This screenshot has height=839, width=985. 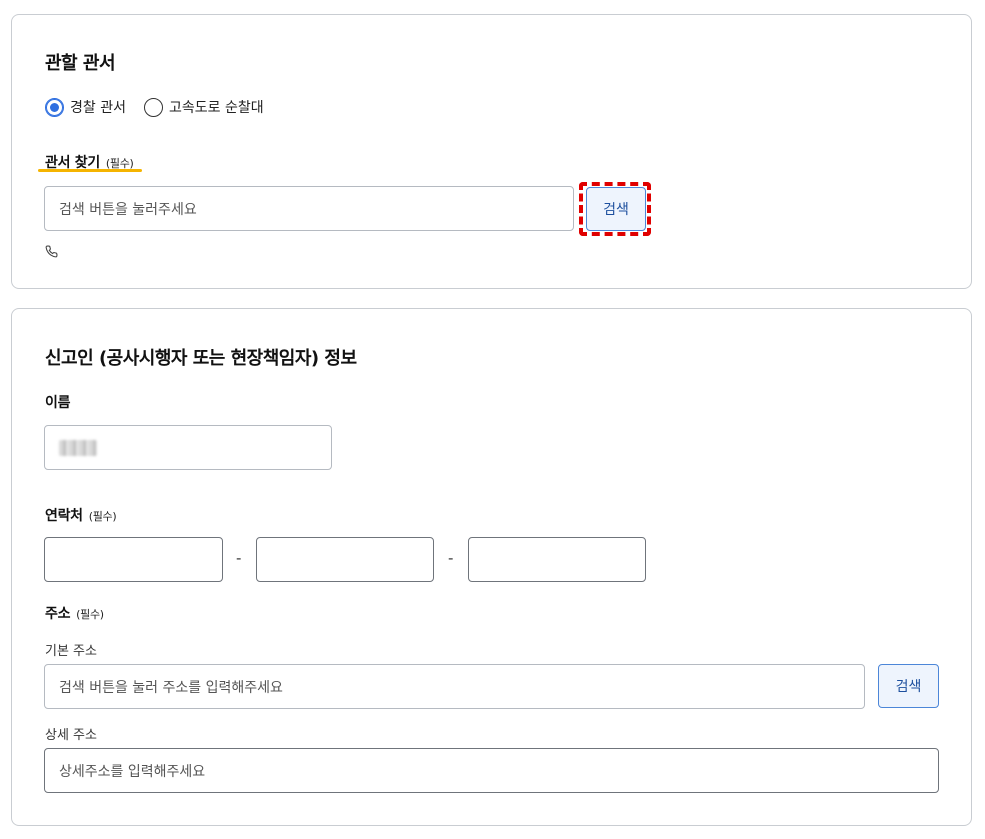 What do you see at coordinates (58, 614) in the screenshot?
I see `address-label-text: 주소` at bounding box center [58, 614].